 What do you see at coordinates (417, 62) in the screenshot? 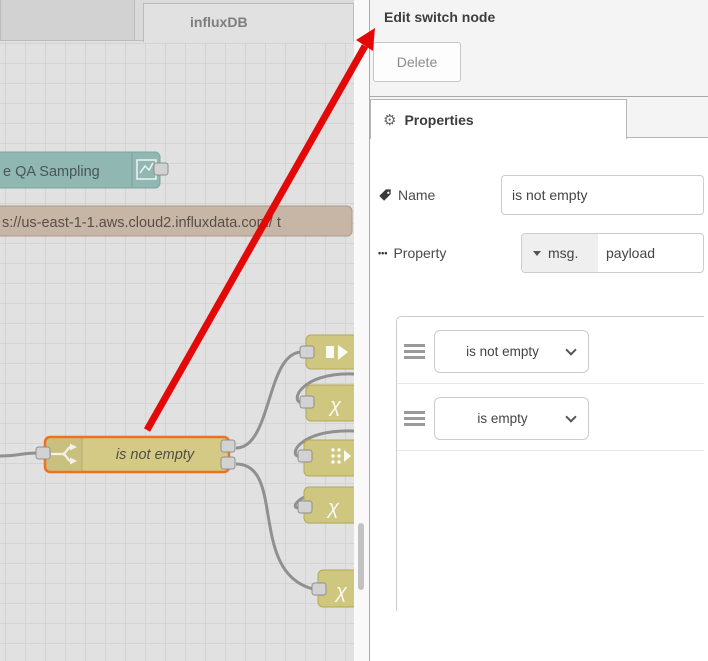
I see `delete-button: Delete` at bounding box center [417, 62].